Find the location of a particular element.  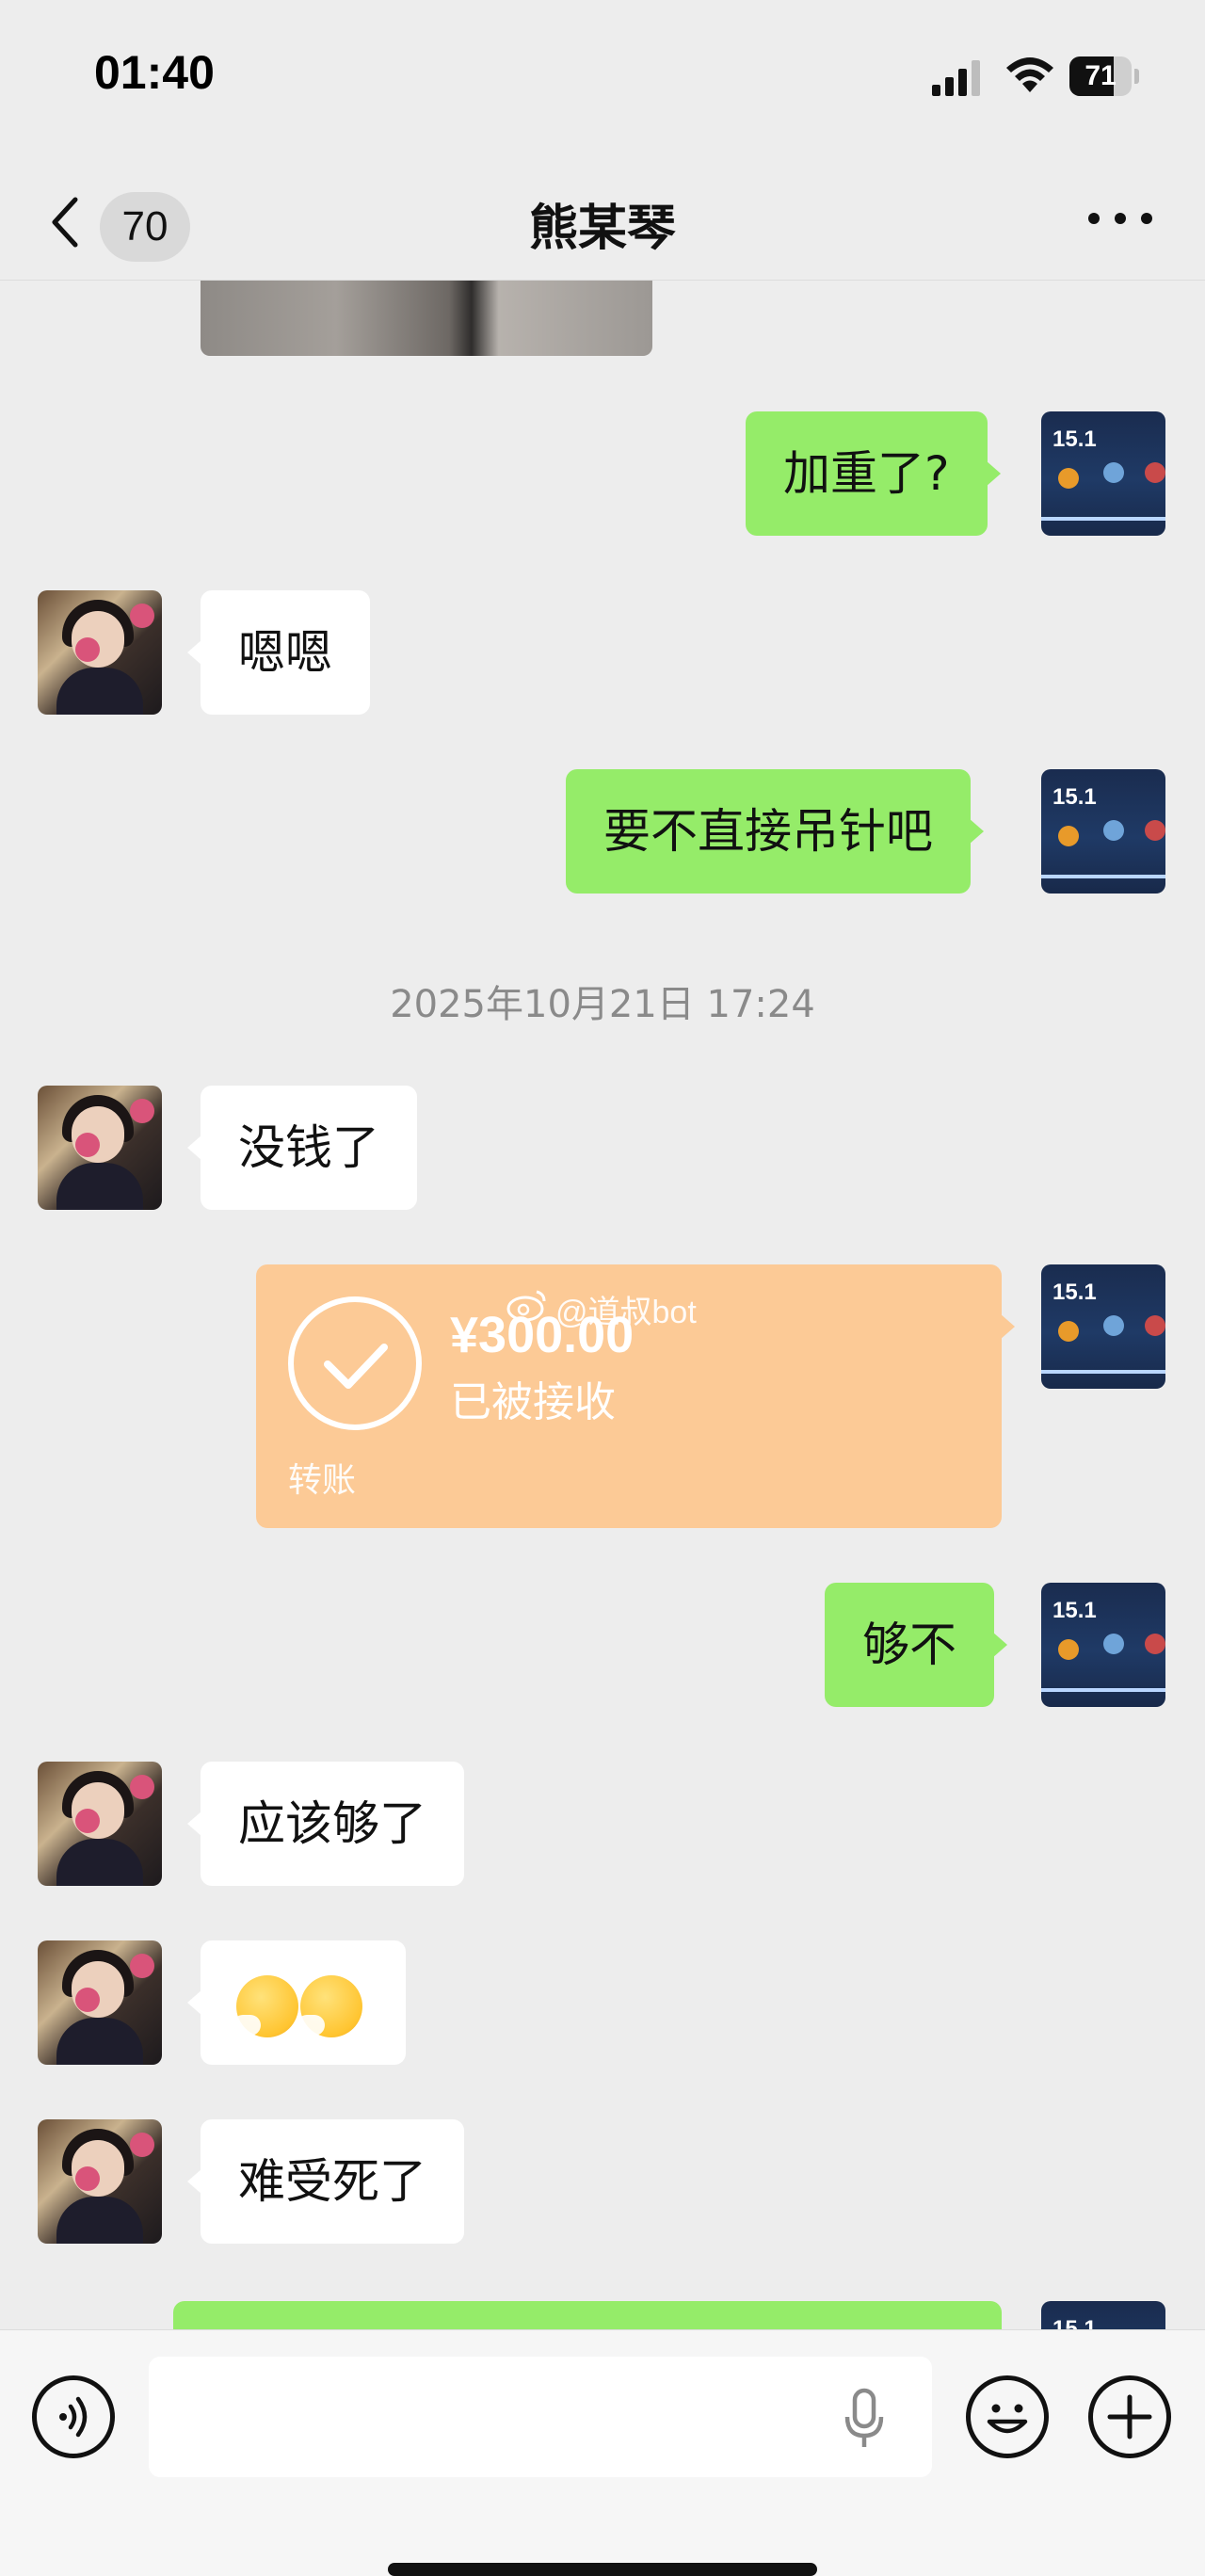

incoming-message-bubble: 嗯嗯 is located at coordinates (278, 652).